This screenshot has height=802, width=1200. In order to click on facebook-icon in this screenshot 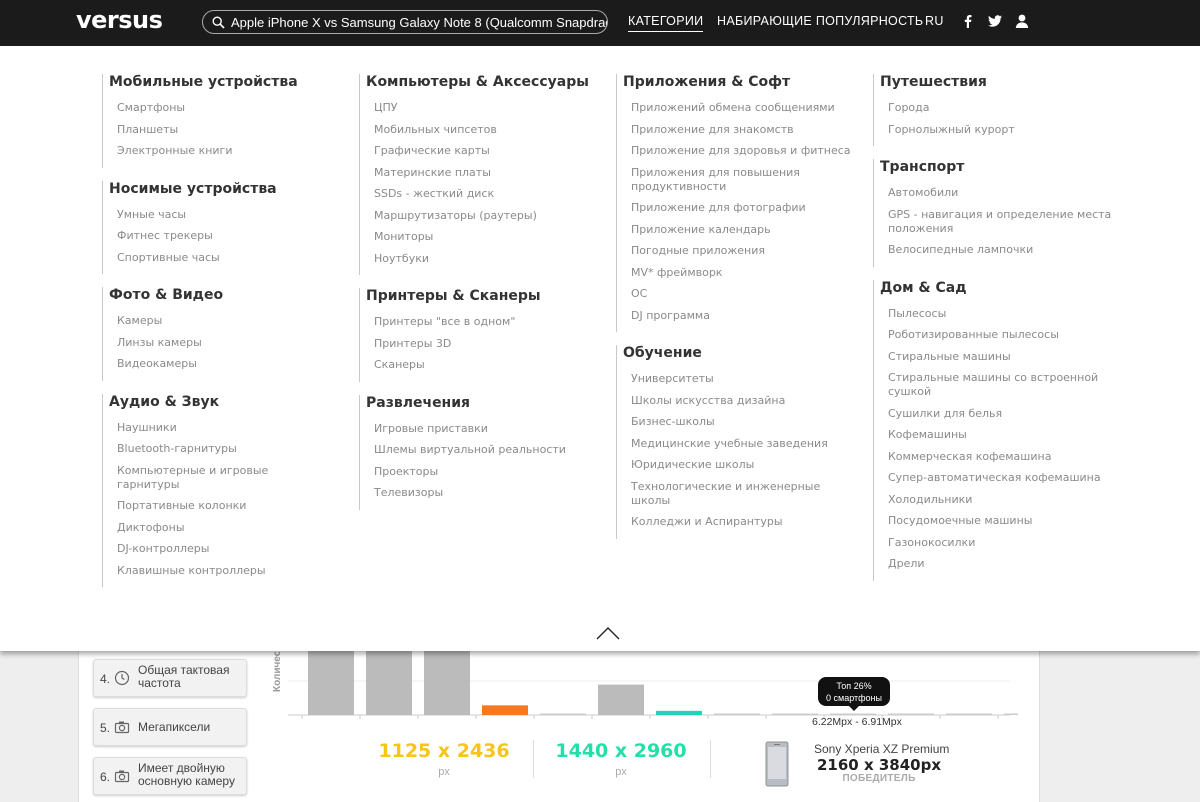, I will do `click(968, 21)`.